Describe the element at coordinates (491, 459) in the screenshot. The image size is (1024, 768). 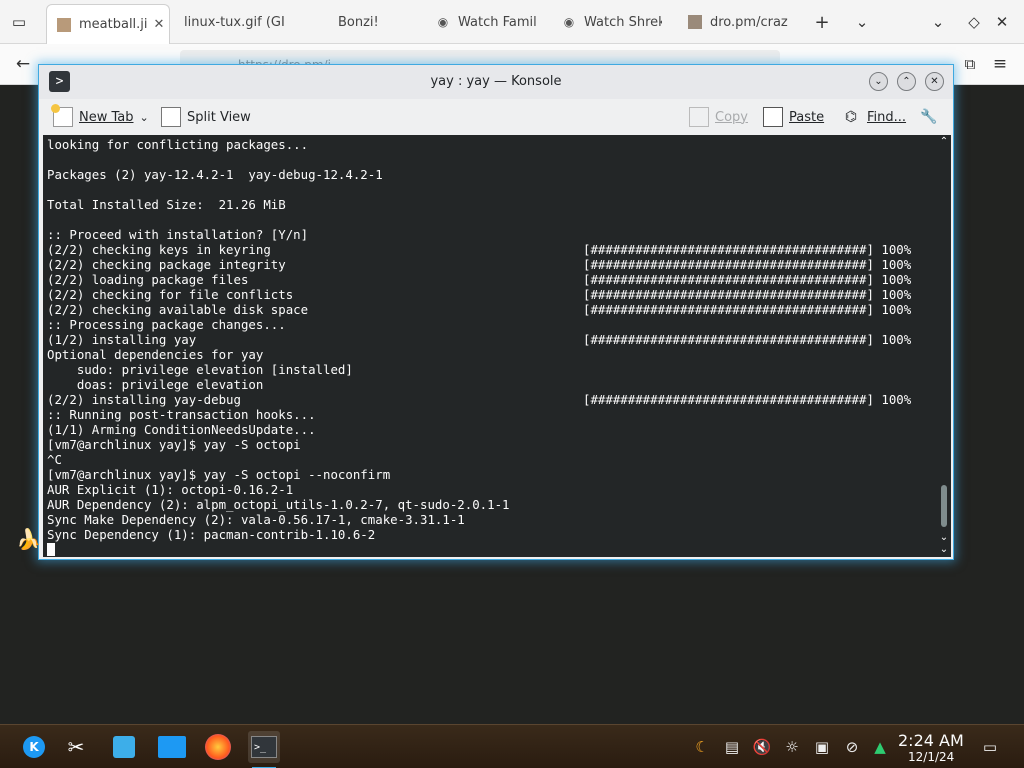
I see `terminal-line: ^C` at that location.